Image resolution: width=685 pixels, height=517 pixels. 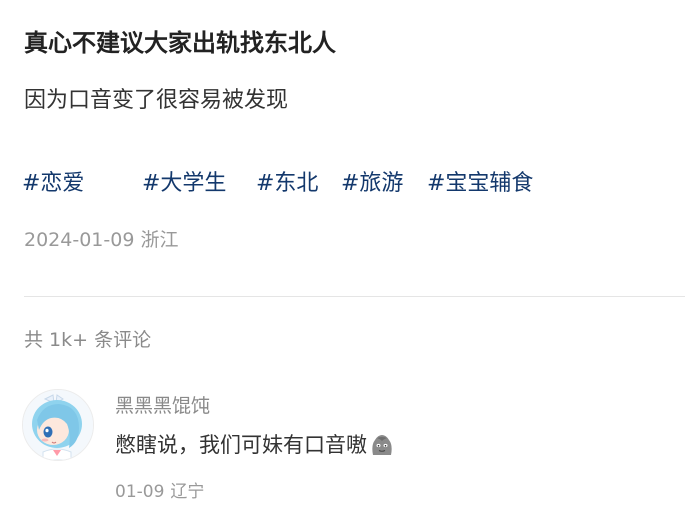 I want to click on divider, so click(x=354, y=296).